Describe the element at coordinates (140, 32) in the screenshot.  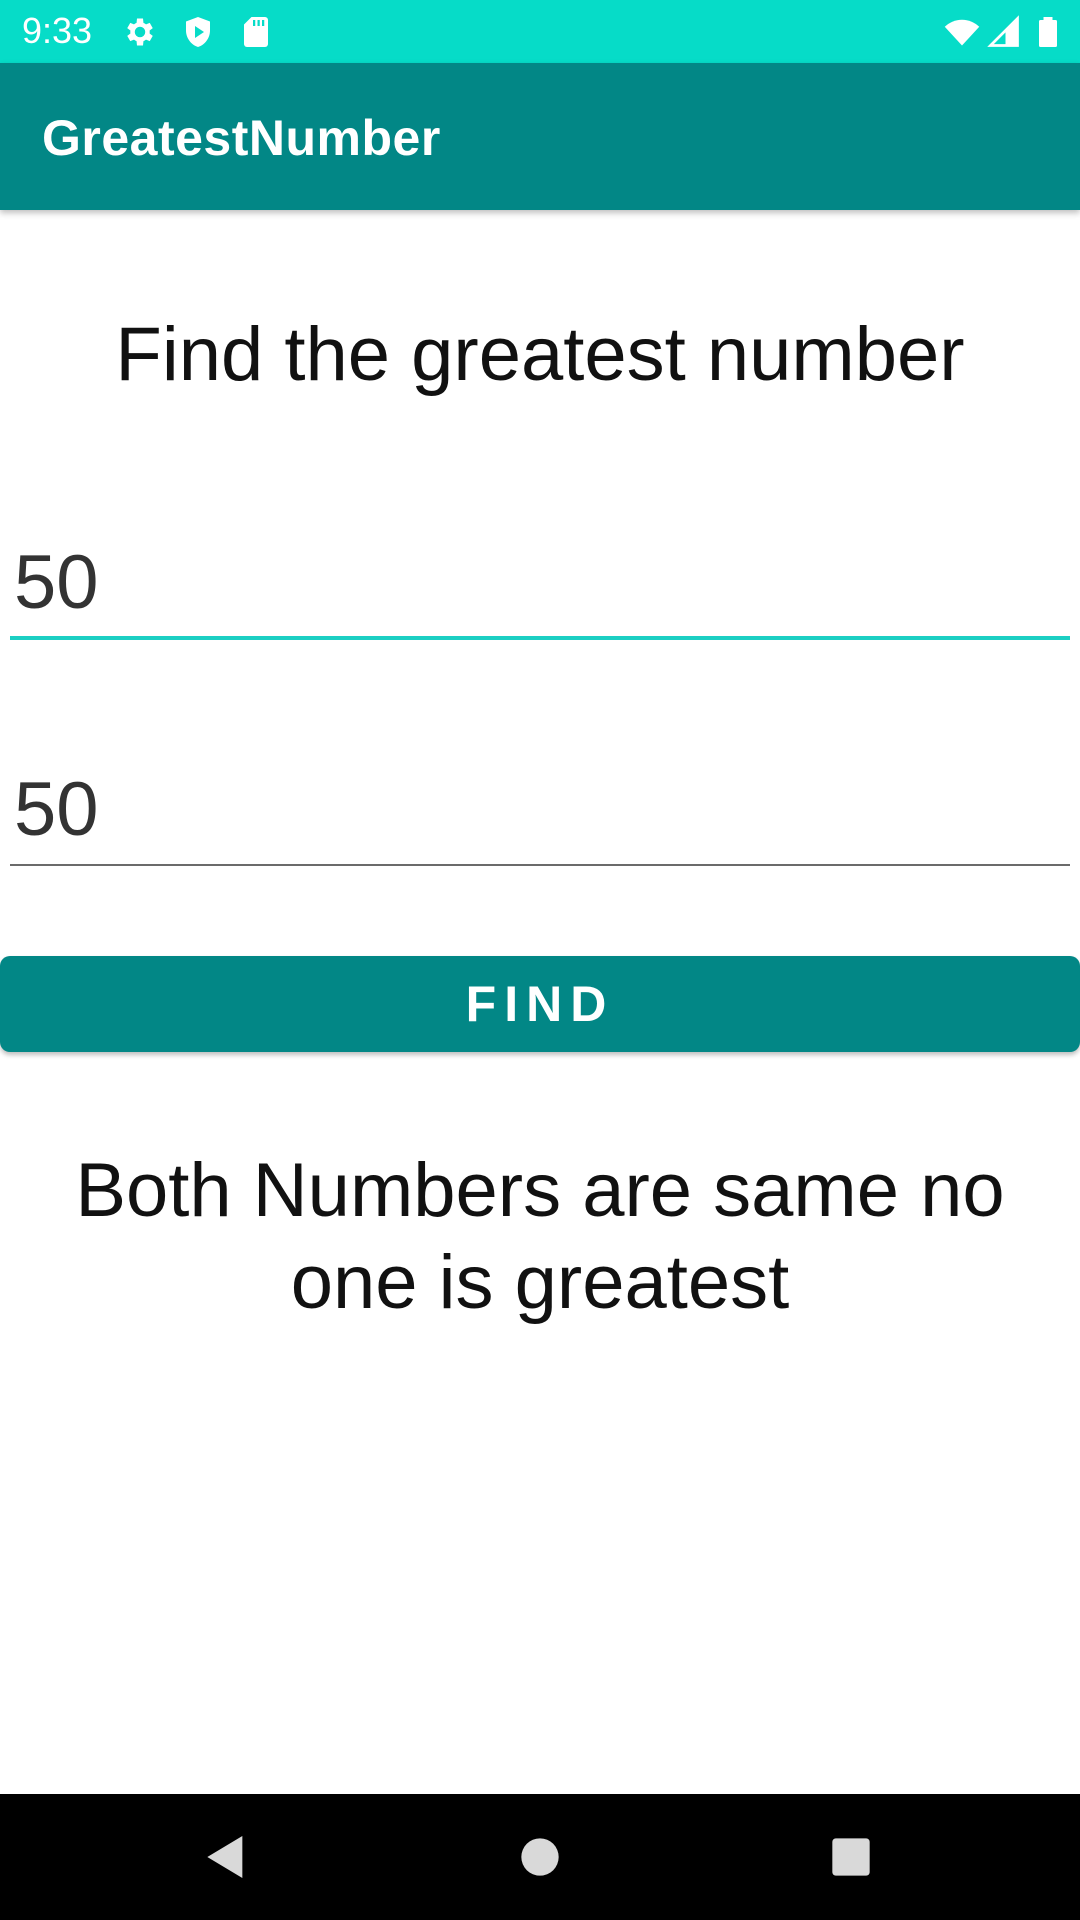
I see `gear-icon` at that location.